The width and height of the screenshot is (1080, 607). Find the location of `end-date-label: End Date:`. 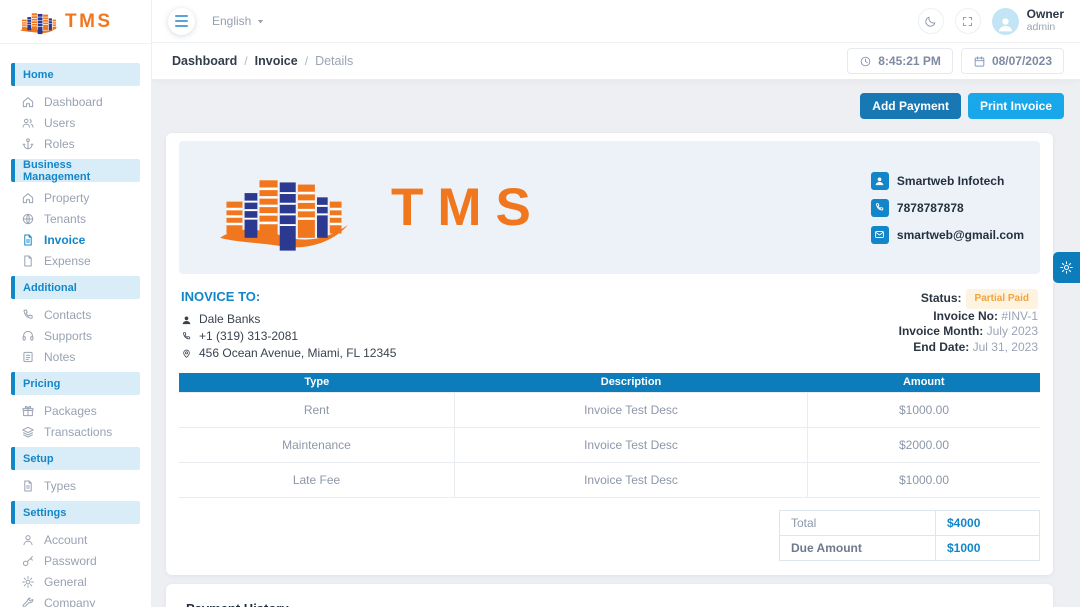

end-date-label: End Date: is located at coordinates (941, 346).